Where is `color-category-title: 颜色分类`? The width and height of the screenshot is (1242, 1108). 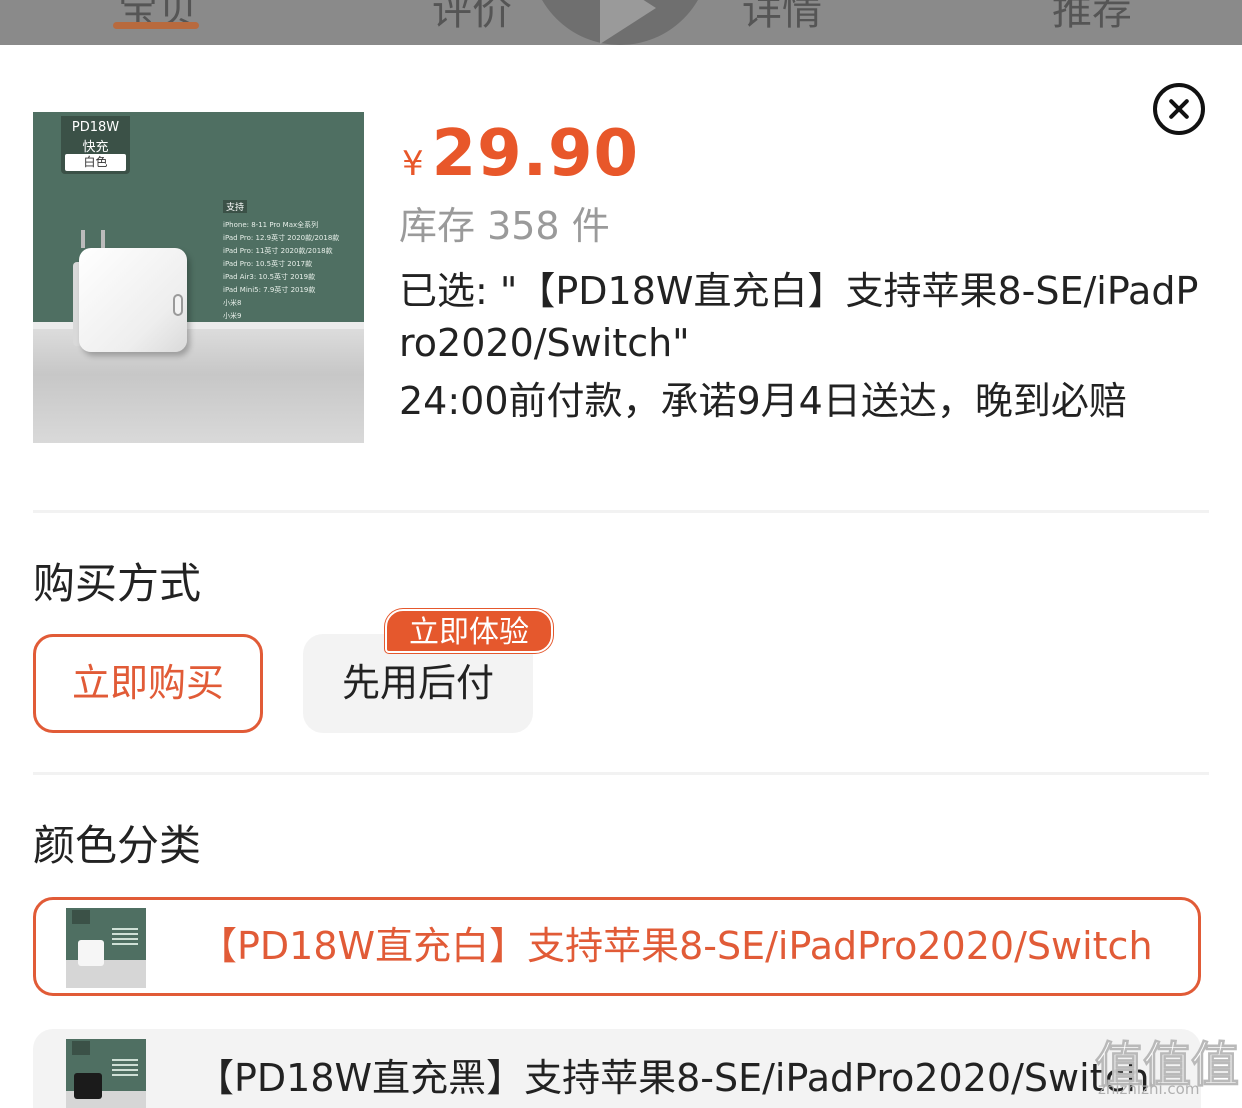
color-category-title: 颜色分类 is located at coordinates (117, 845).